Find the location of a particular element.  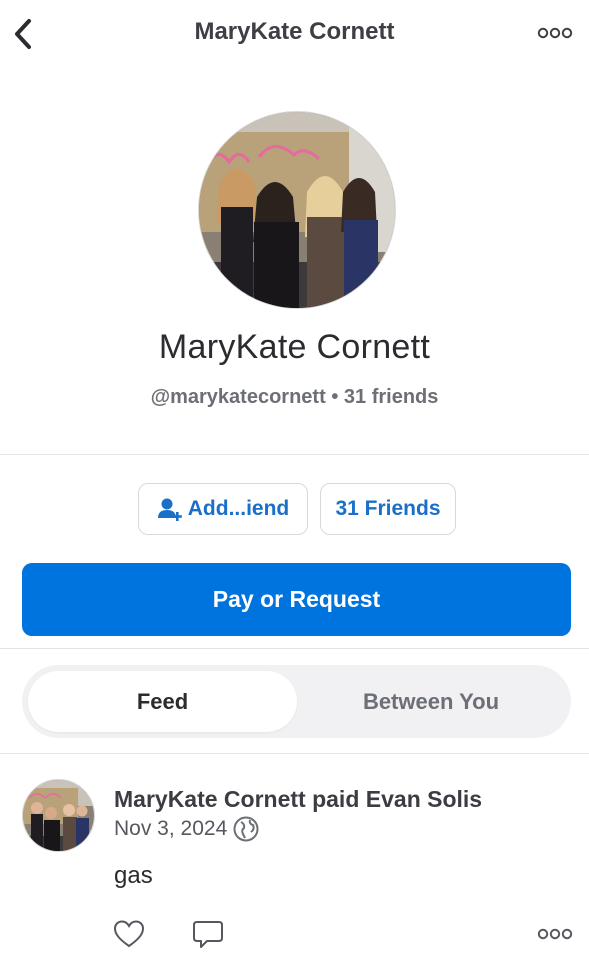

feed-item-more-button is located at coordinates (555, 934).